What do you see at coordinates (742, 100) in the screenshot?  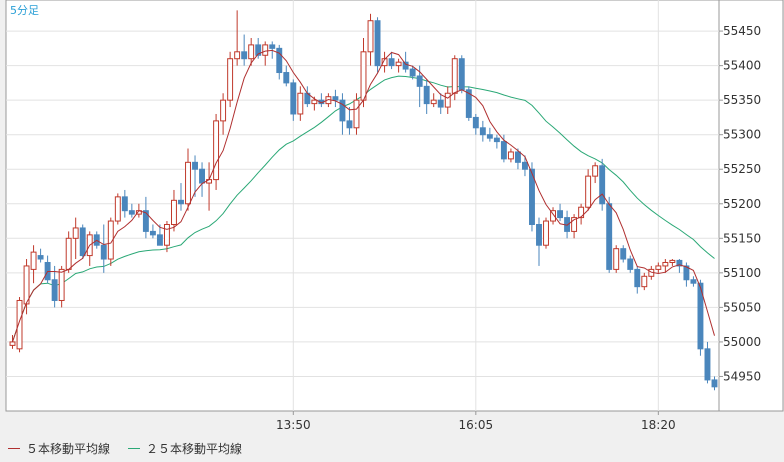 I see `y-tick-label: 55350` at bounding box center [742, 100].